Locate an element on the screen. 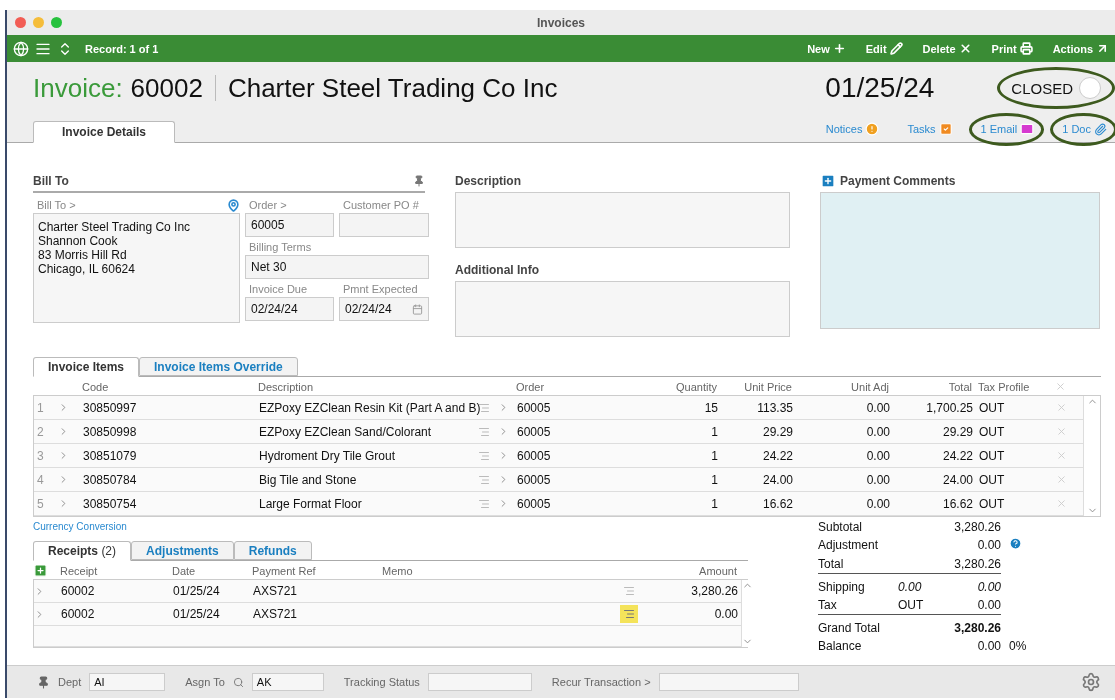 This screenshot has width=1115, height=700. payment-comments-field is located at coordinates (960, 260).